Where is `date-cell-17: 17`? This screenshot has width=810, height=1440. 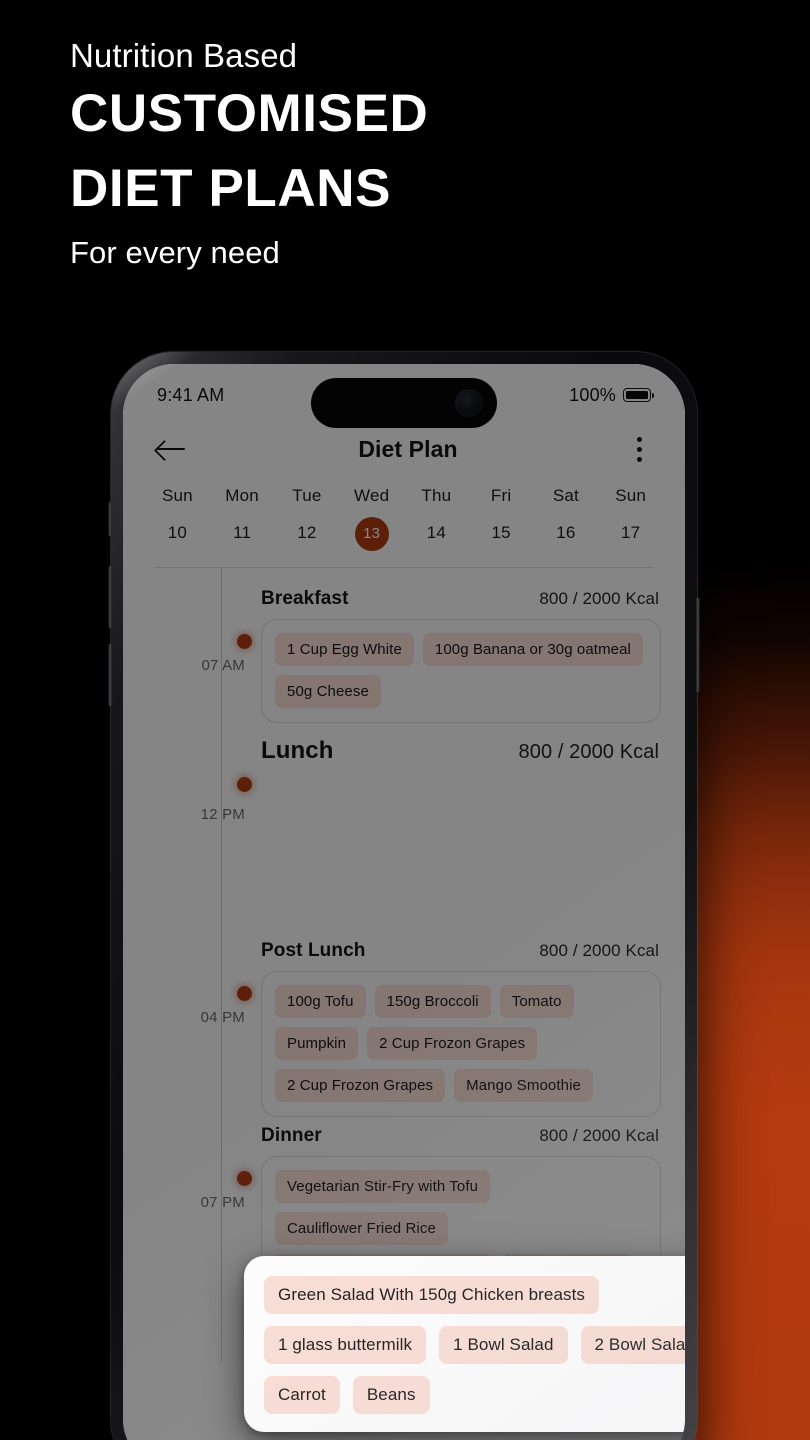
date-cell-17: 17 is located at coordinates (630, 533).